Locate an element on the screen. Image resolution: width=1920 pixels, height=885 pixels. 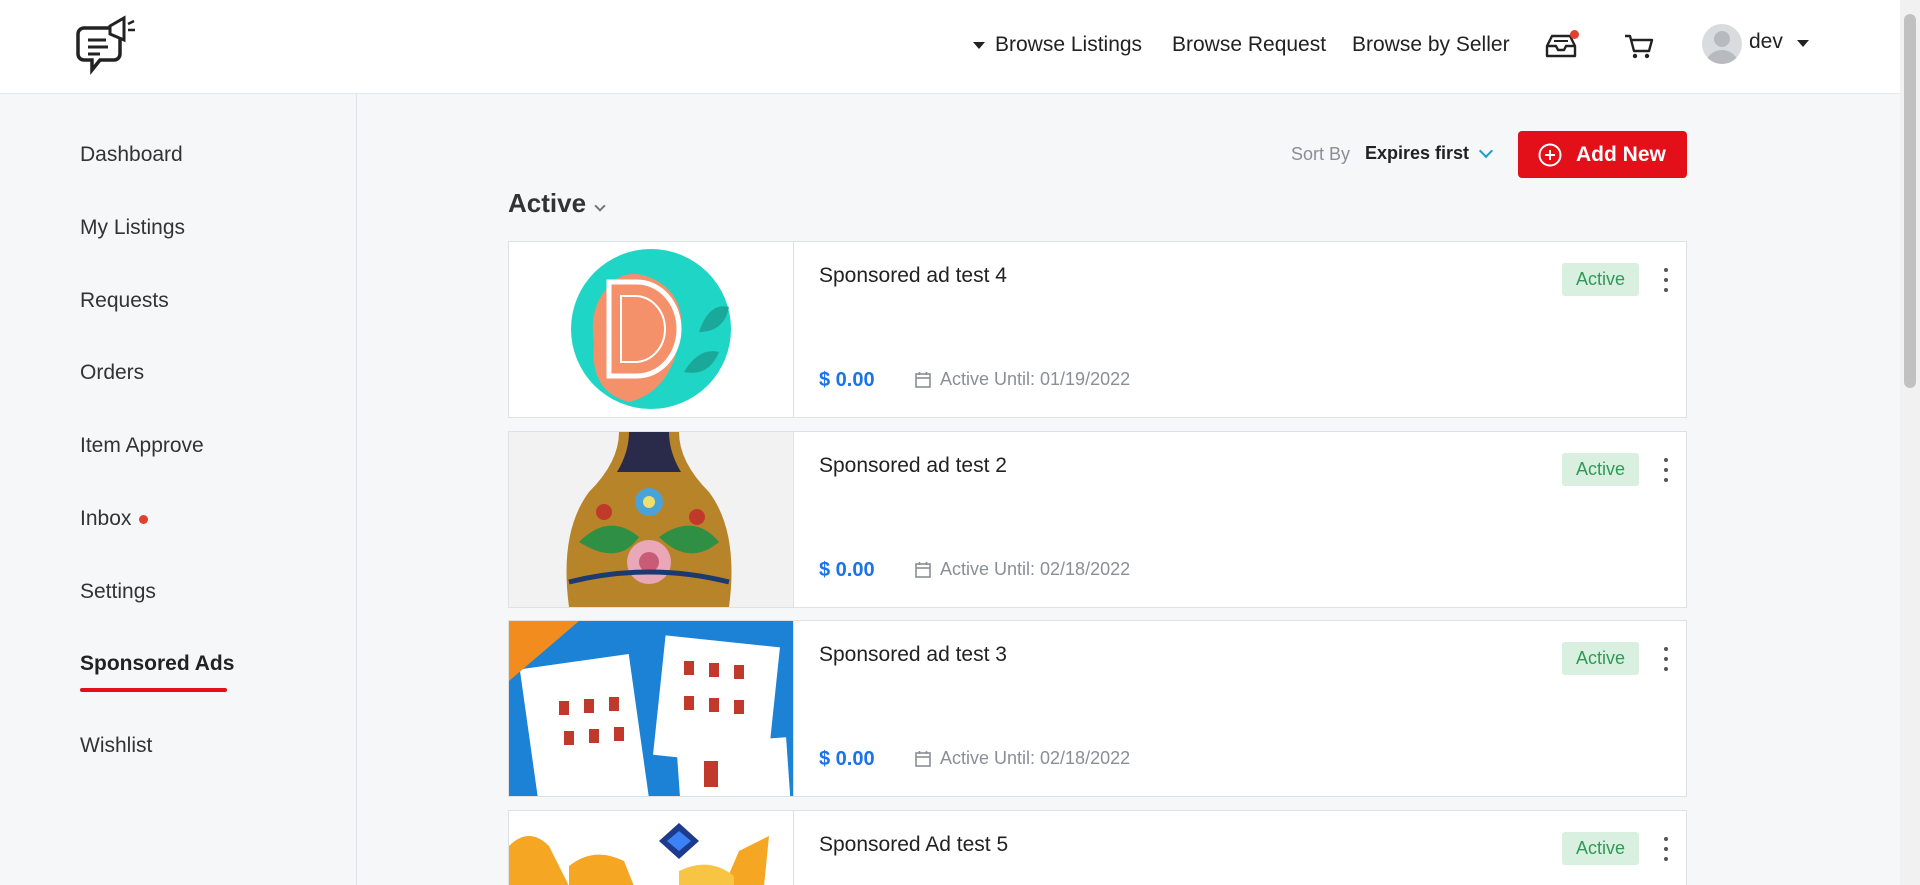
ad-card: Sponsored Ad test 5 Active is located at coordinates (1097, 847).